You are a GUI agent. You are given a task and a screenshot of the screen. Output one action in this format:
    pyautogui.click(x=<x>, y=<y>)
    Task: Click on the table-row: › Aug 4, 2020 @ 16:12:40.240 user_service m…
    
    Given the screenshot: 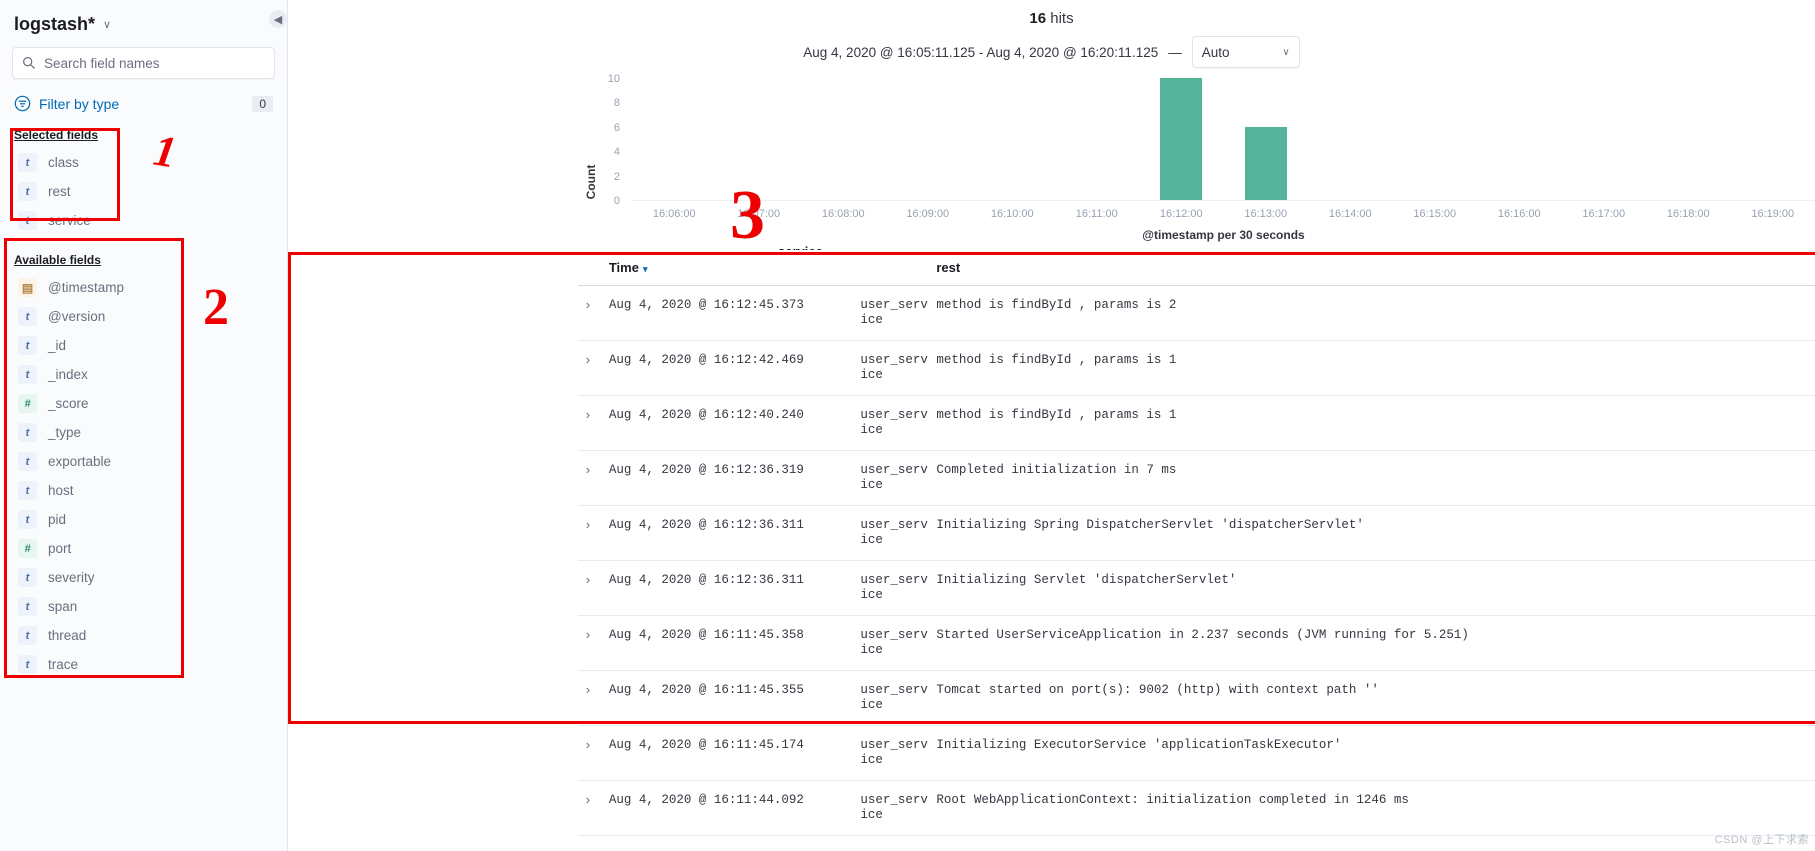 What is the action you would take?
    pyautogui.click(x=1196, y=423)
    